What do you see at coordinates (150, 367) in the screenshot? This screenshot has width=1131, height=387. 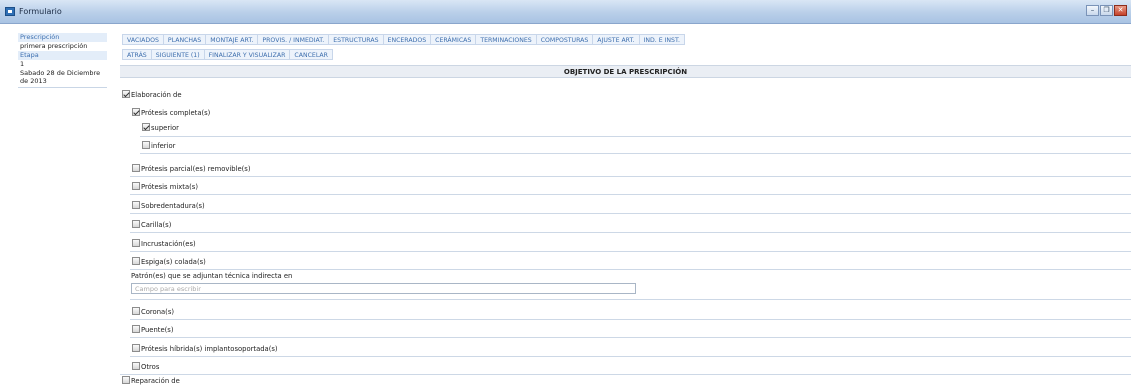 I see `otros-label: Otros` at bounding box center [150, 367].